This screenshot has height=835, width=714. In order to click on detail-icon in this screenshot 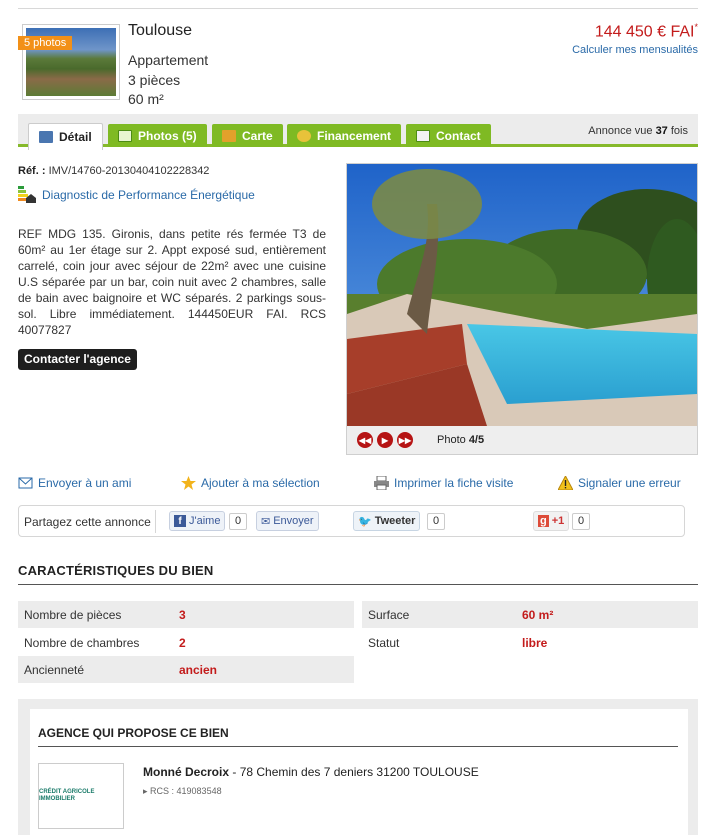, I will do `click(46, 137)`.